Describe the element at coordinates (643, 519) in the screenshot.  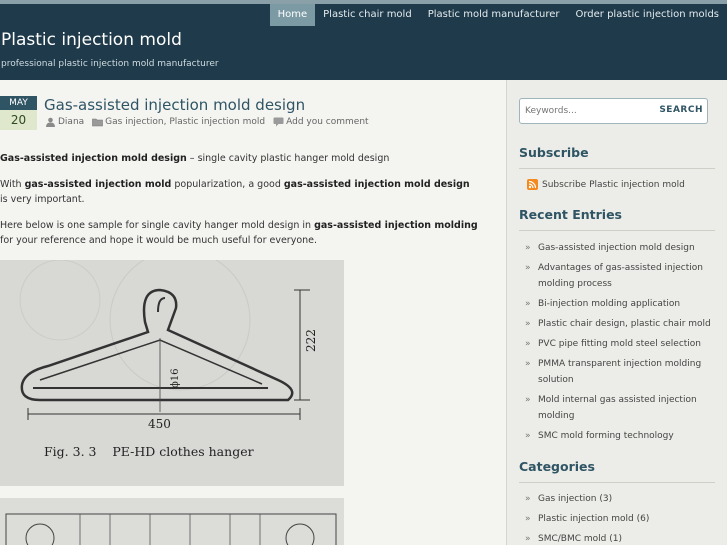
I see `category-count: (6)` at that location.